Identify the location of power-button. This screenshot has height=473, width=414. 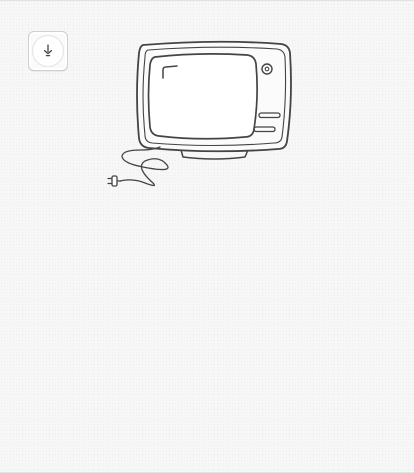
(48, 51).